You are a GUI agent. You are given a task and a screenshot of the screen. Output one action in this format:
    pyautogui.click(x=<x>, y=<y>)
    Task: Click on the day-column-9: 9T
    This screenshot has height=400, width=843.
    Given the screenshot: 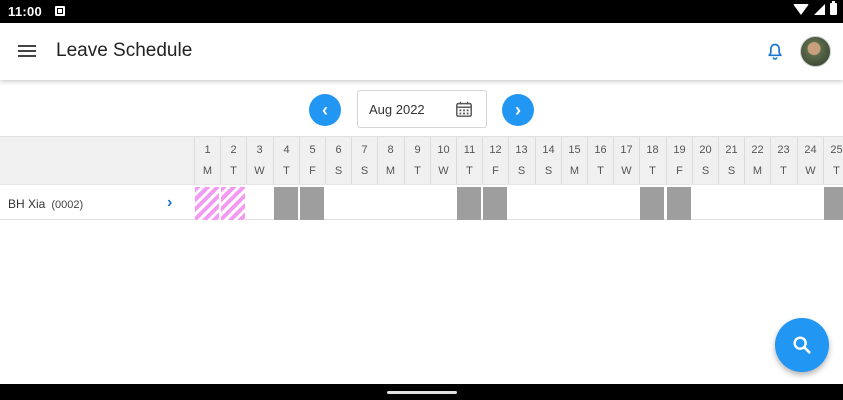 What is the action you would take?
    pyautogui.click(x=417, y=161)
    